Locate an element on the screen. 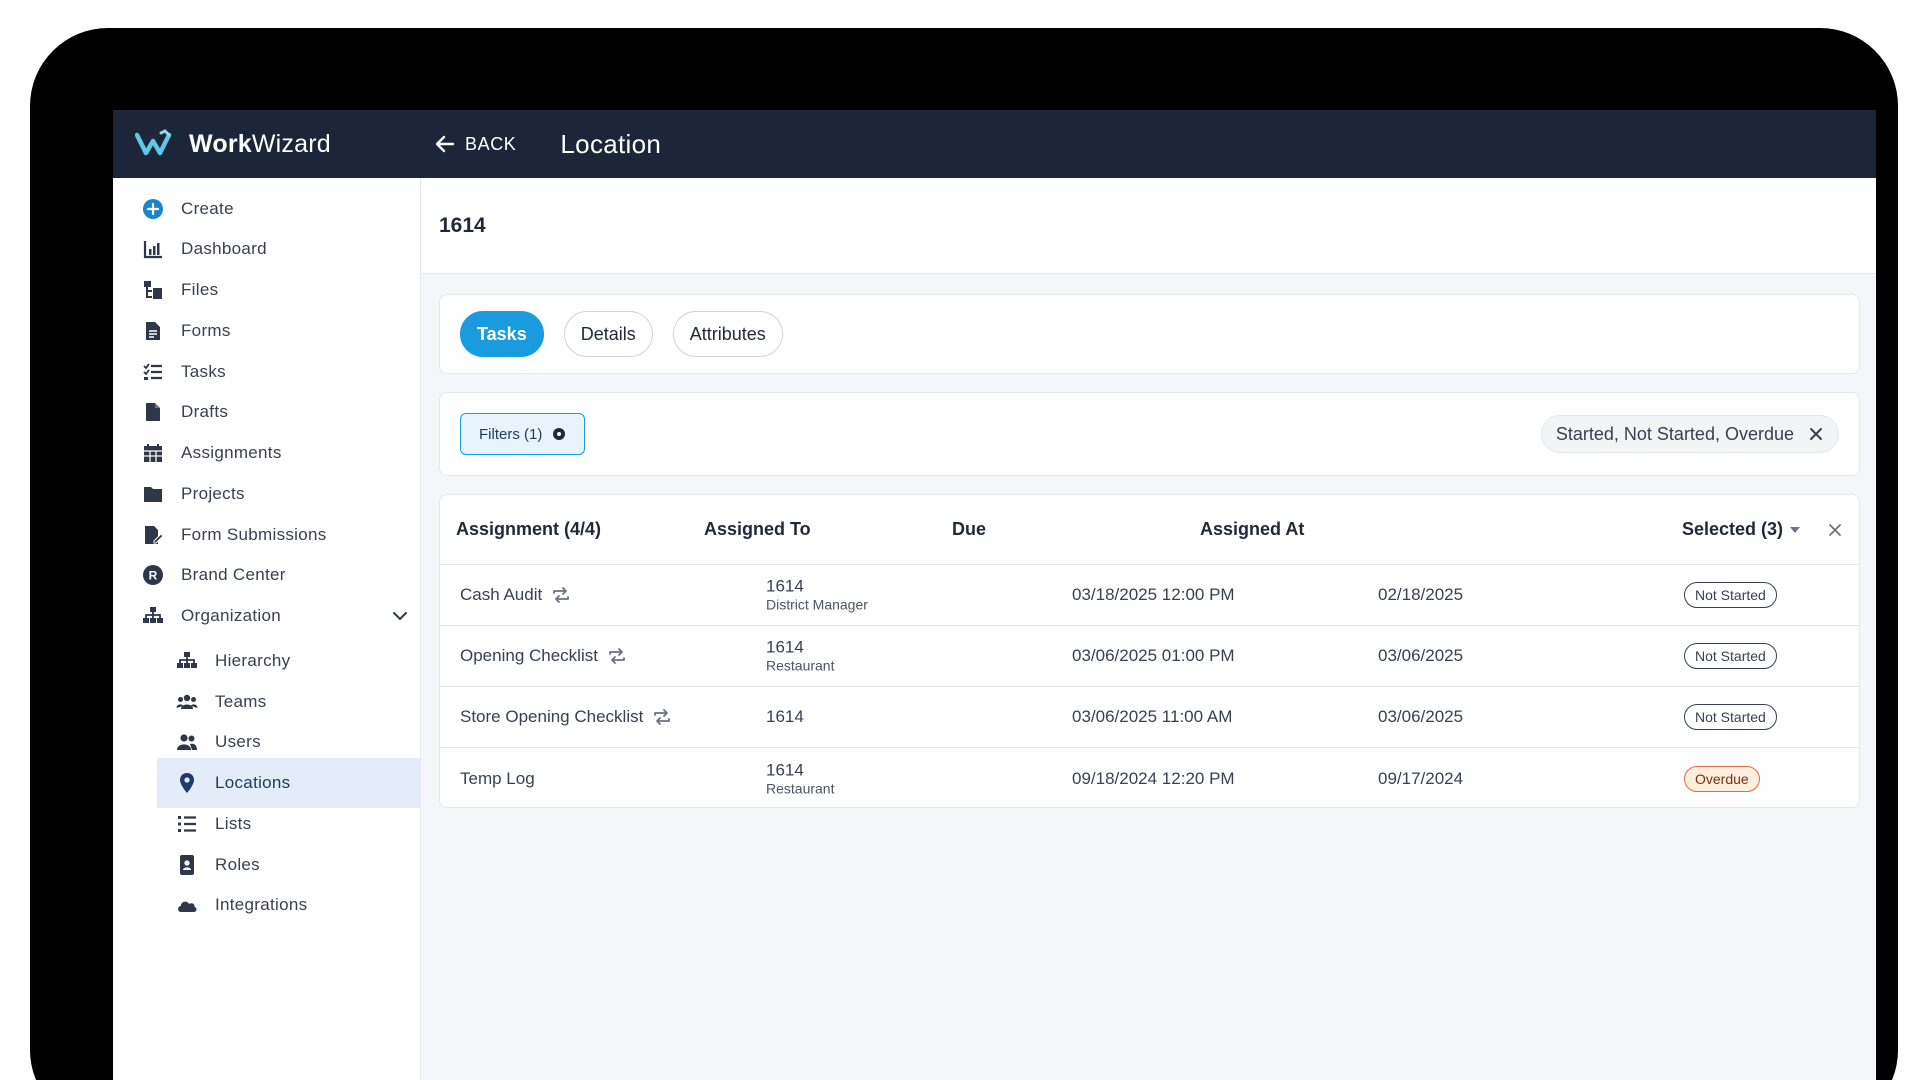 This screenshot has height=1080, width=1920. filter-dot-icon is located at coordinates (559, 434).